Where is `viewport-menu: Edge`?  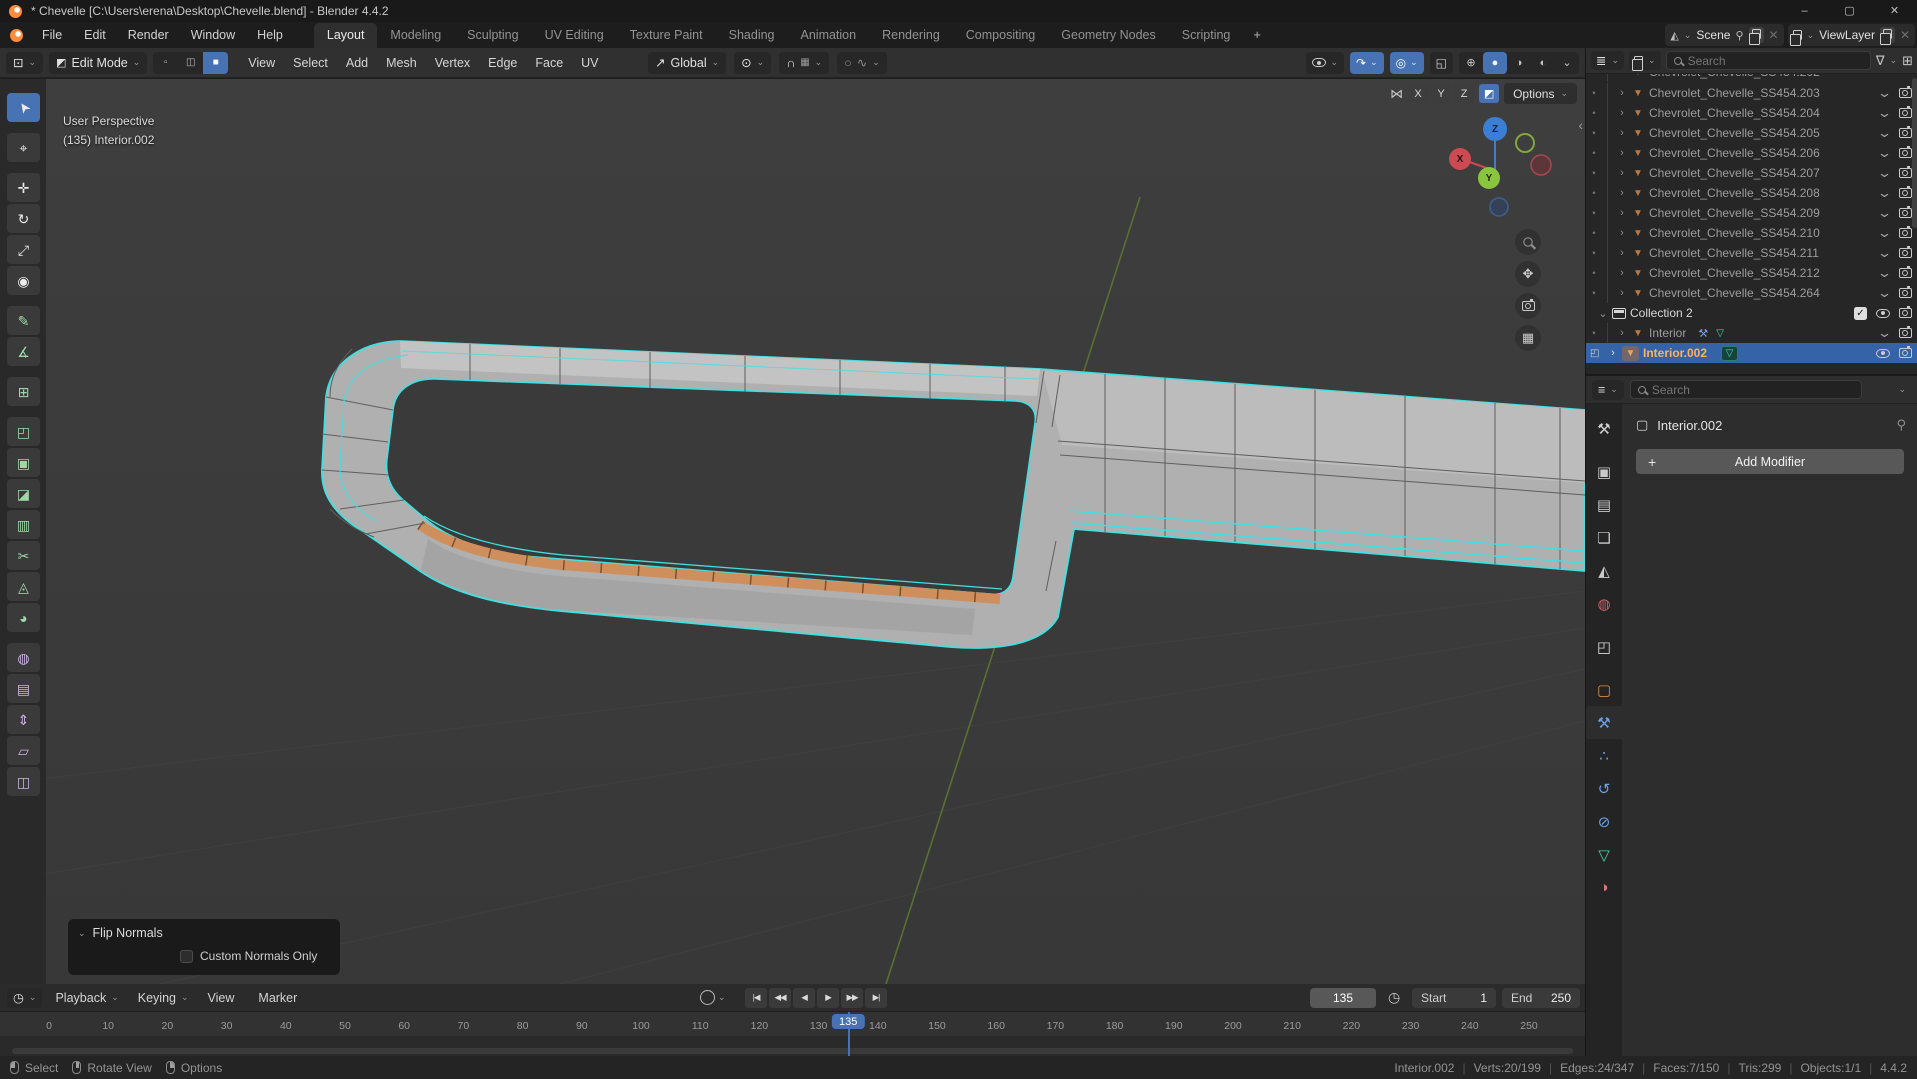
viewport-menu: Edge is located at coordinates (502, 63).